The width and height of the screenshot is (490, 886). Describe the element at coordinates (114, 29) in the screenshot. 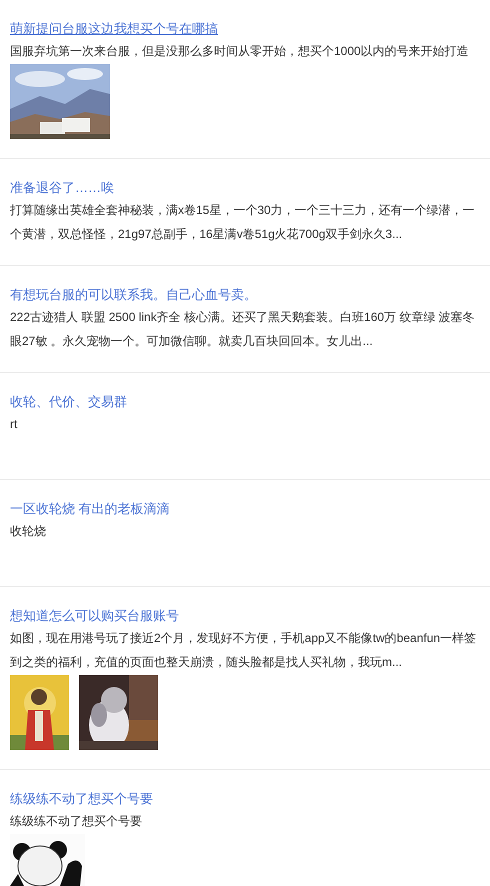

I see `post-title-link: 萌新提问台服这边我想买个号在哪搞` at that location.